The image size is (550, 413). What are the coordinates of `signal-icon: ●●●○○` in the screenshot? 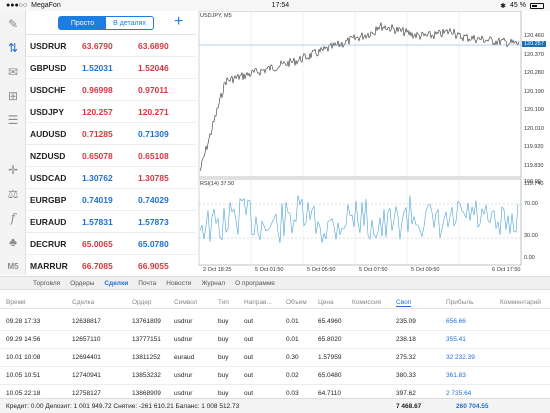 It's located at (17, 5).